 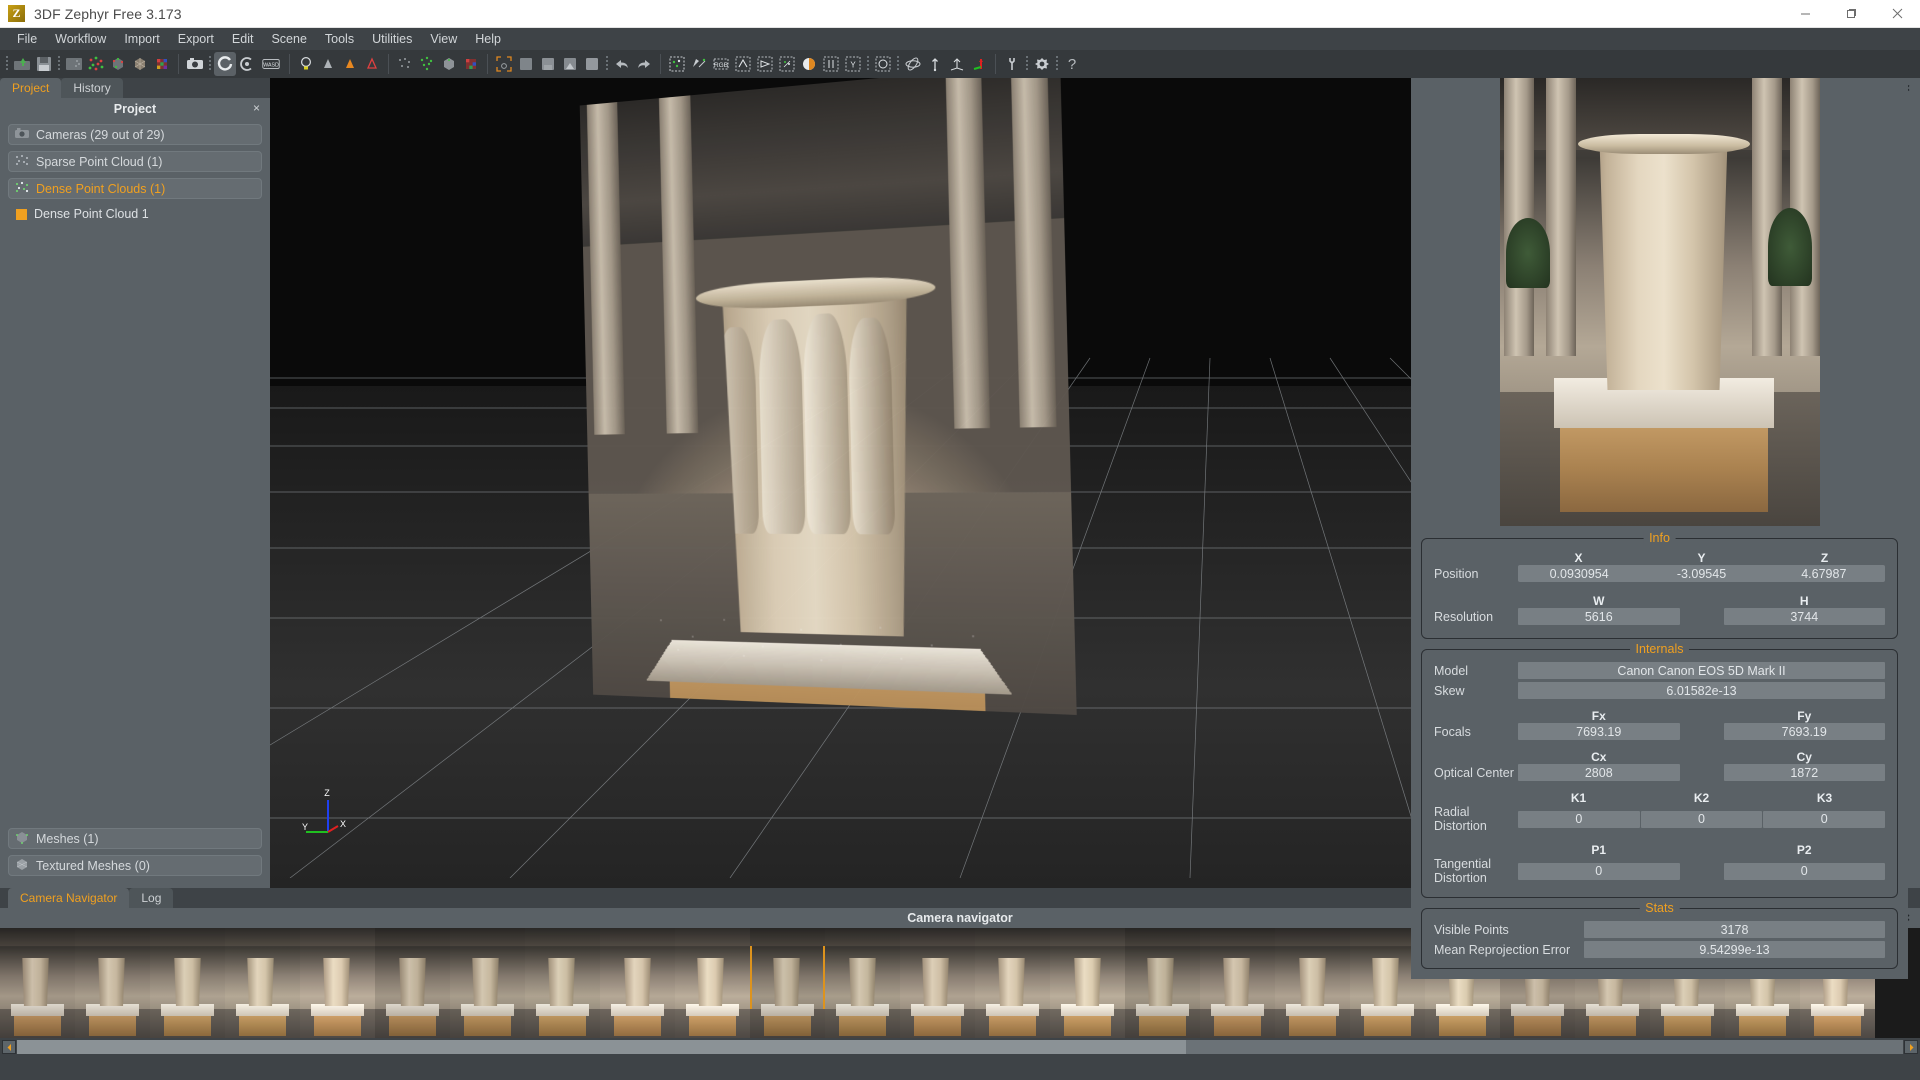 What do you see at coordinates (74, 64) in the screenshot?
I see `import-photos-icon` at bounding box center [74, 64].